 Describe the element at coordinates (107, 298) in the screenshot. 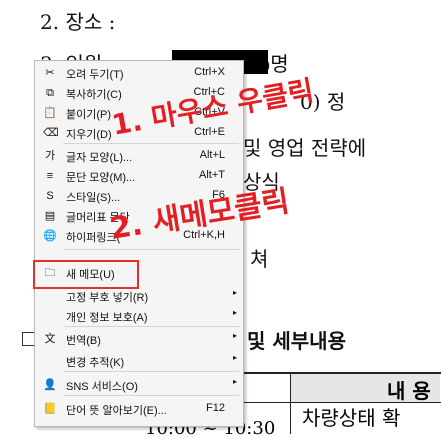

I see `menu-item-label: 고정 부호 넣기(R)` at that location.